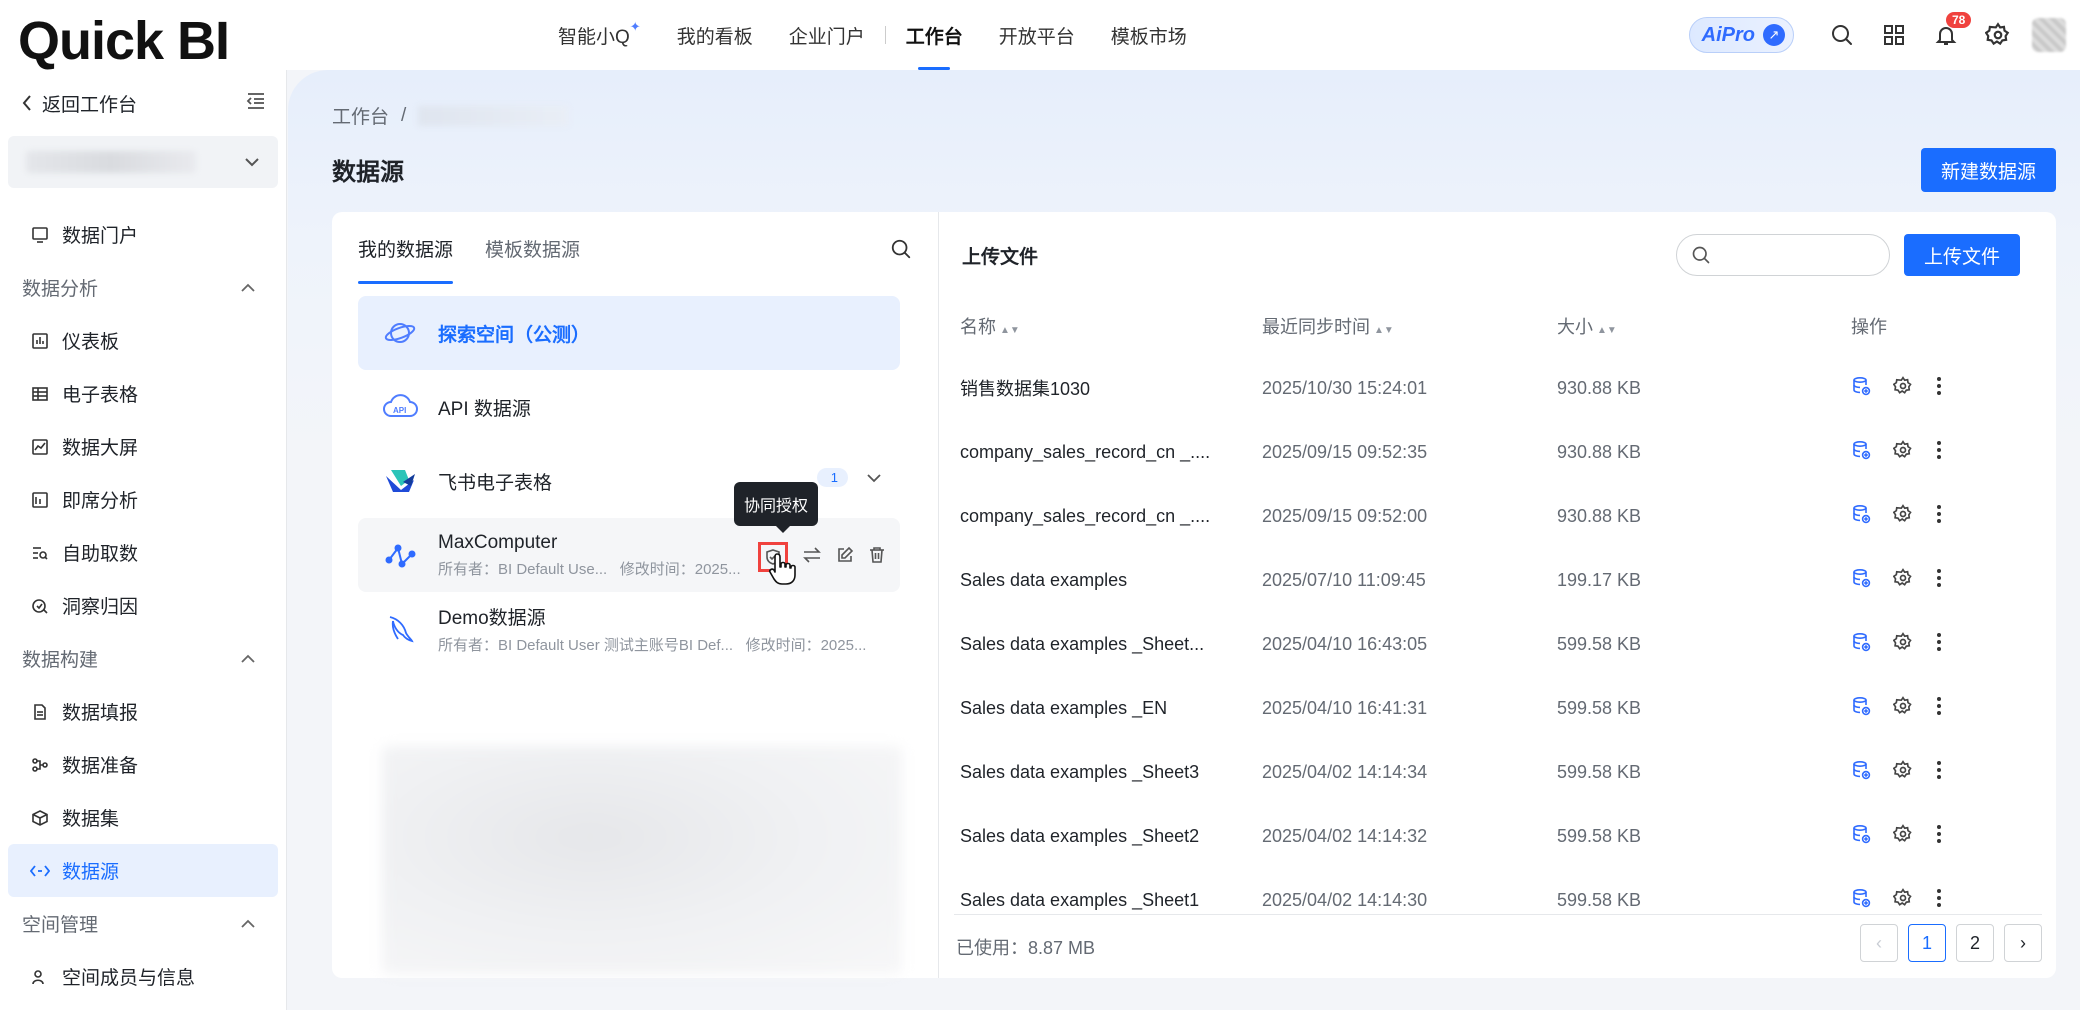 The image size is (2080, 1010). Describe the element at coordinates (2023, 943) in the screenshot. I see `next-page-button: ›` at that location.